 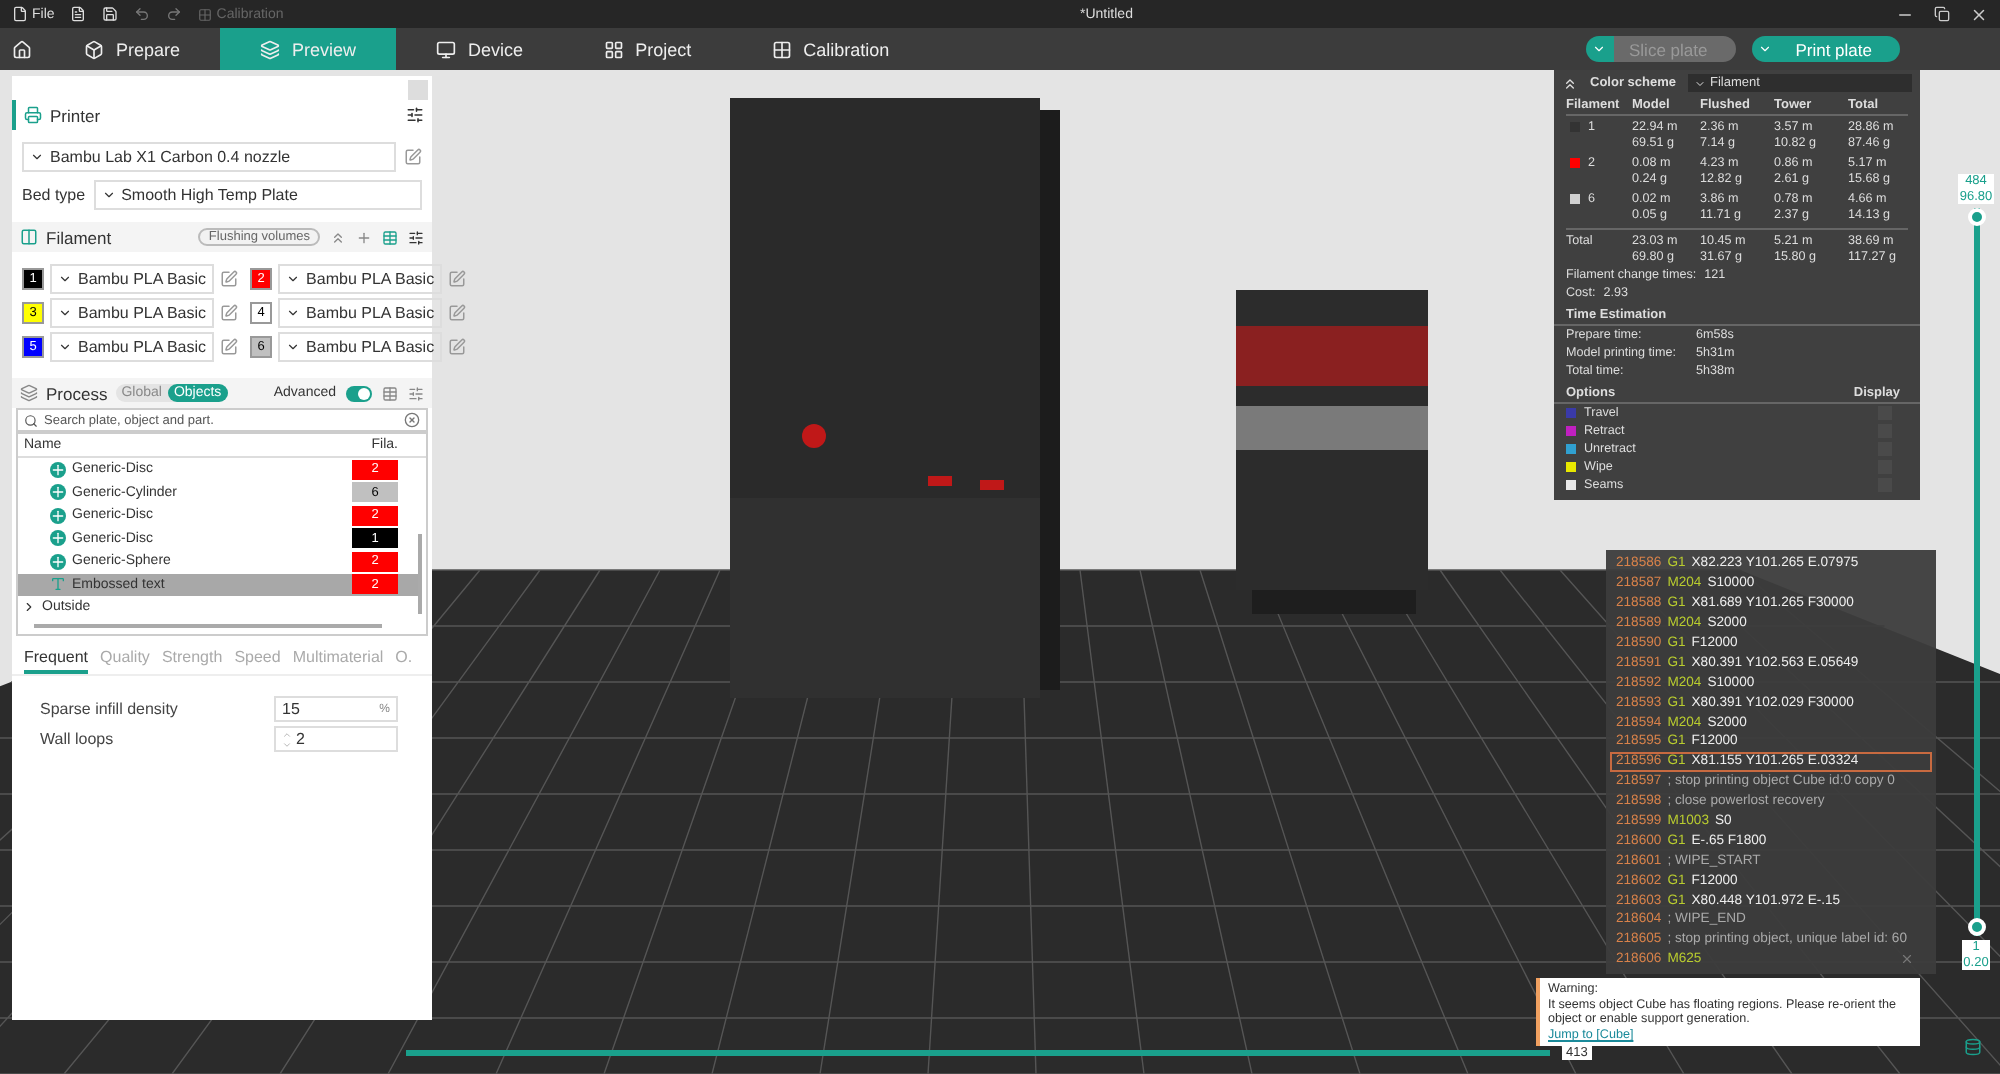 What do you see at coordinates (110, 14) in the screenshot?
I see `save-icon` at bounding box center [110, 14].